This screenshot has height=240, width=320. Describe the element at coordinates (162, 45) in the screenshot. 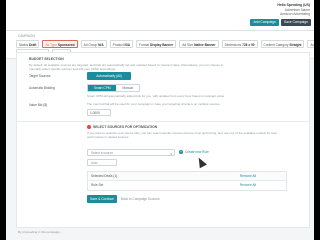

I see `chip-value: Display Banner` at that location.